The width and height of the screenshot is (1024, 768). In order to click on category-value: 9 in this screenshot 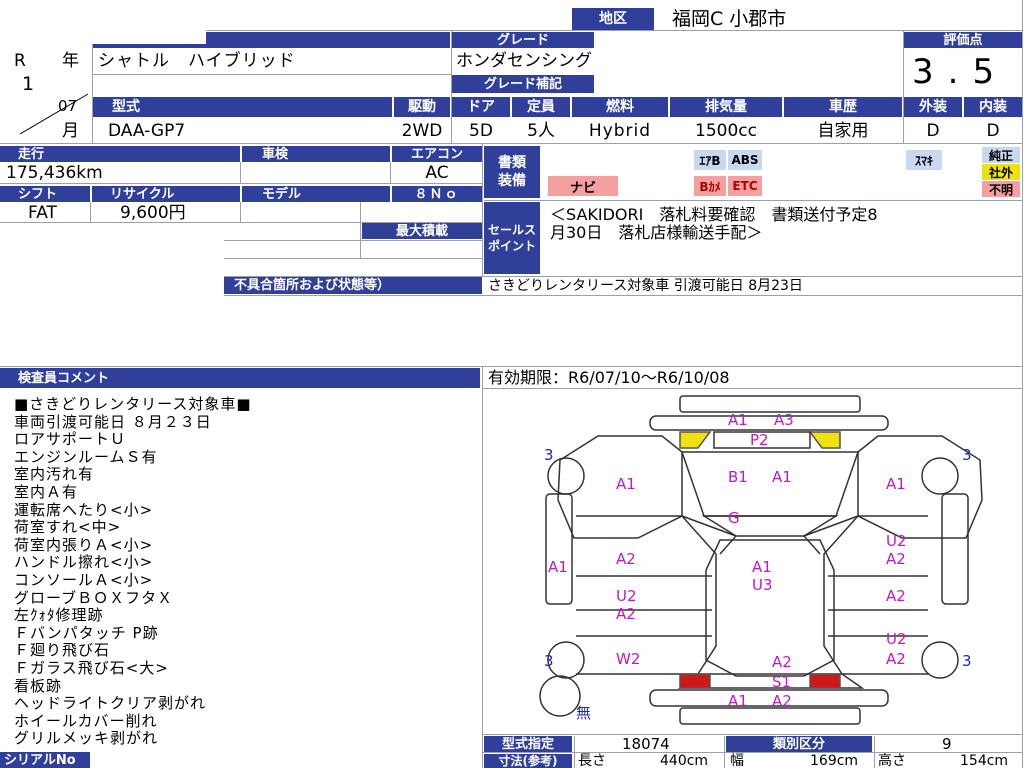, I will do `click(947, 743)`.